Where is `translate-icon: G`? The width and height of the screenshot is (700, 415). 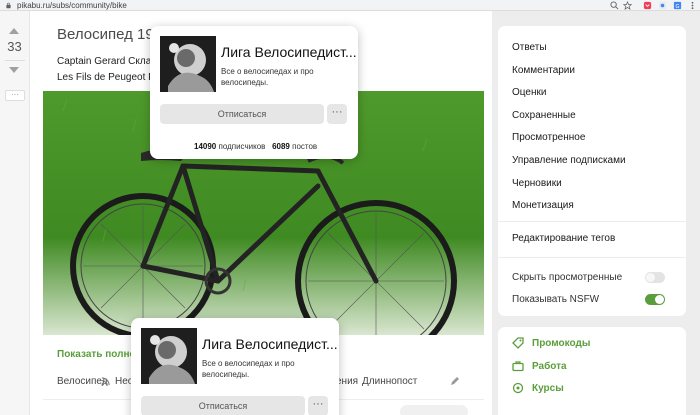 translate-icon: G is located at coordinates (677, 5).